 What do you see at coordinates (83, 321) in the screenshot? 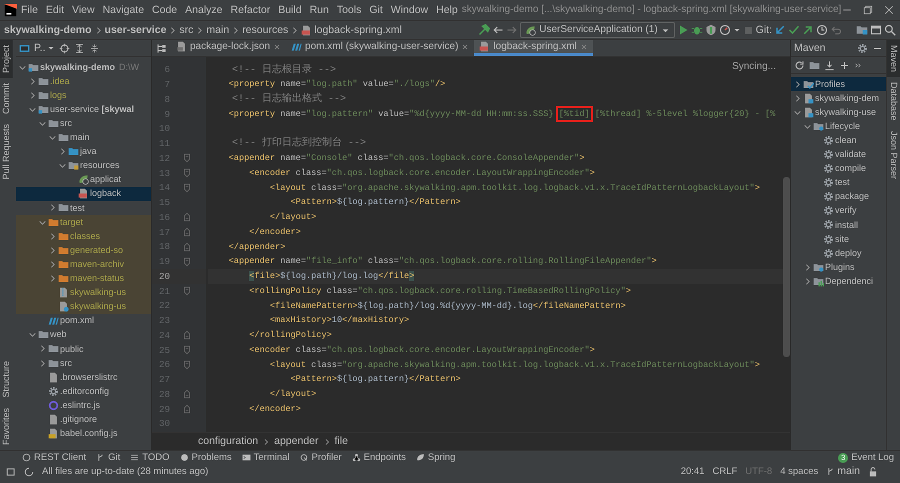
I see `tree-item: pom.xml` at bounding box center [83, 321].